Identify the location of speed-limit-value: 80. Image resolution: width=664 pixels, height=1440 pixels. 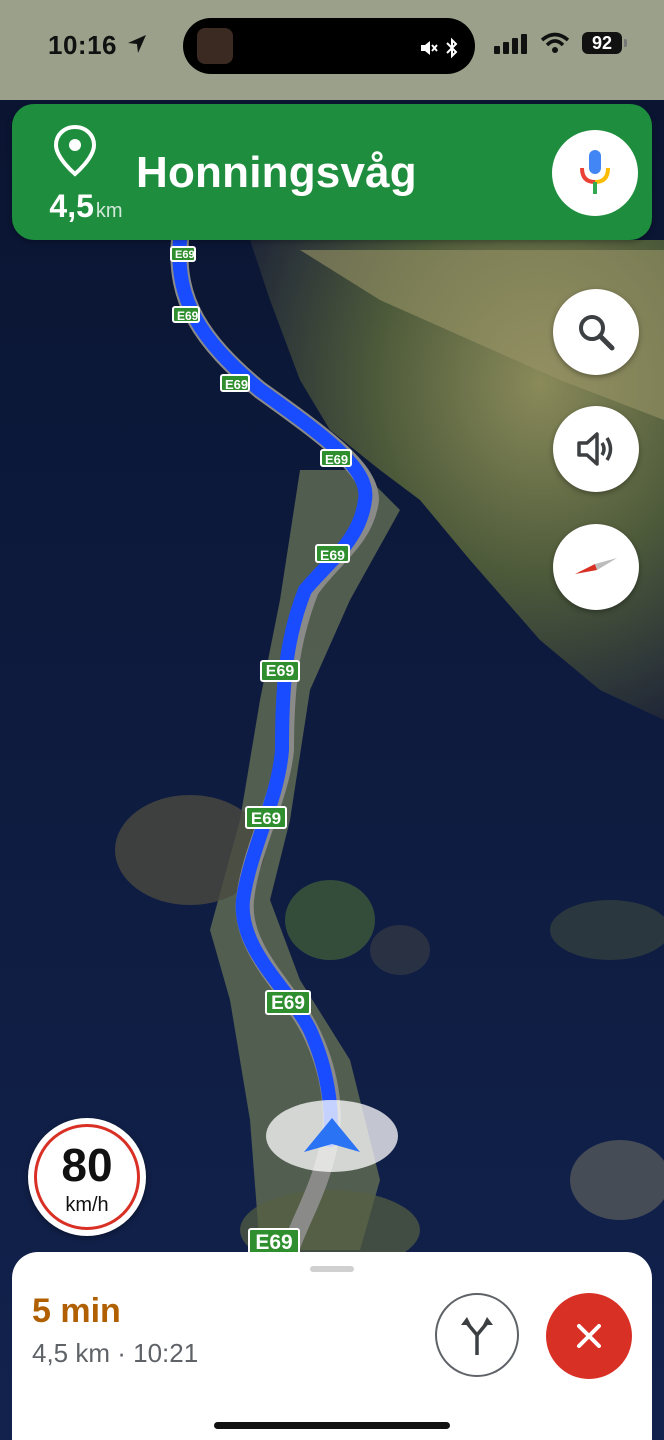
(87, 1165).